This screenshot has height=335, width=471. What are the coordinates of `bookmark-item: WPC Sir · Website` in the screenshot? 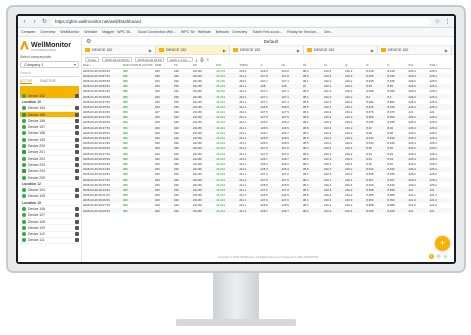 It's located at (196, 32).